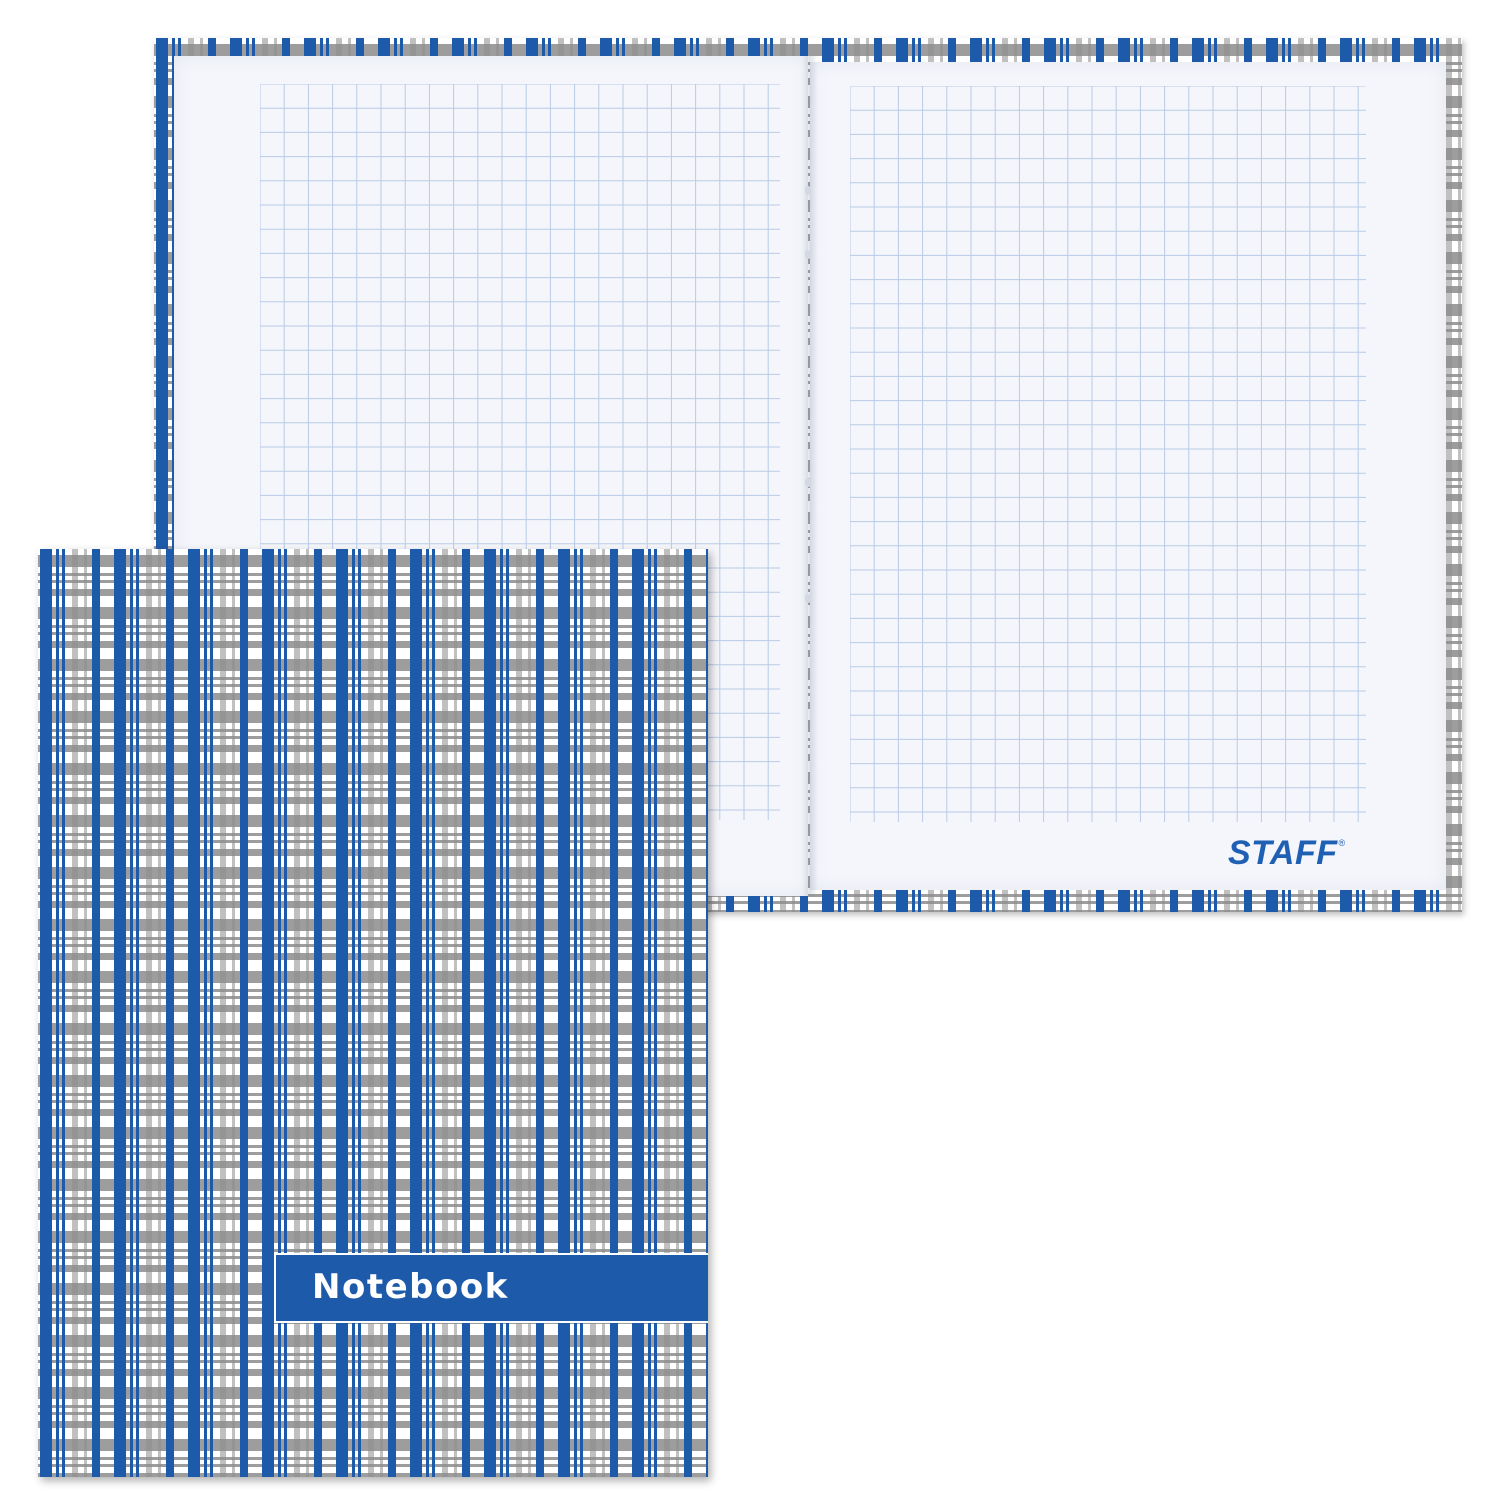 The height and width of the screenshot is (1500, 1500). I want to click on registered-mark: ®, so click(1342, 843).